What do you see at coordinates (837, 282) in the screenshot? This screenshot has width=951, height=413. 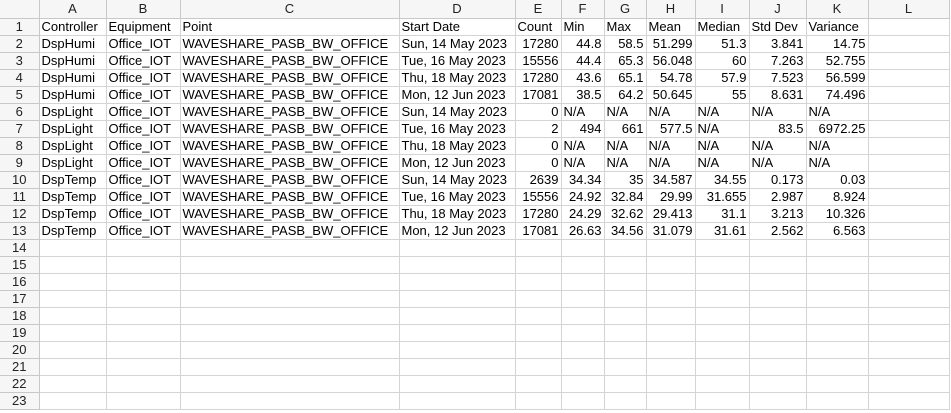 I see `cell-k16` at bounding box center [837, 282].